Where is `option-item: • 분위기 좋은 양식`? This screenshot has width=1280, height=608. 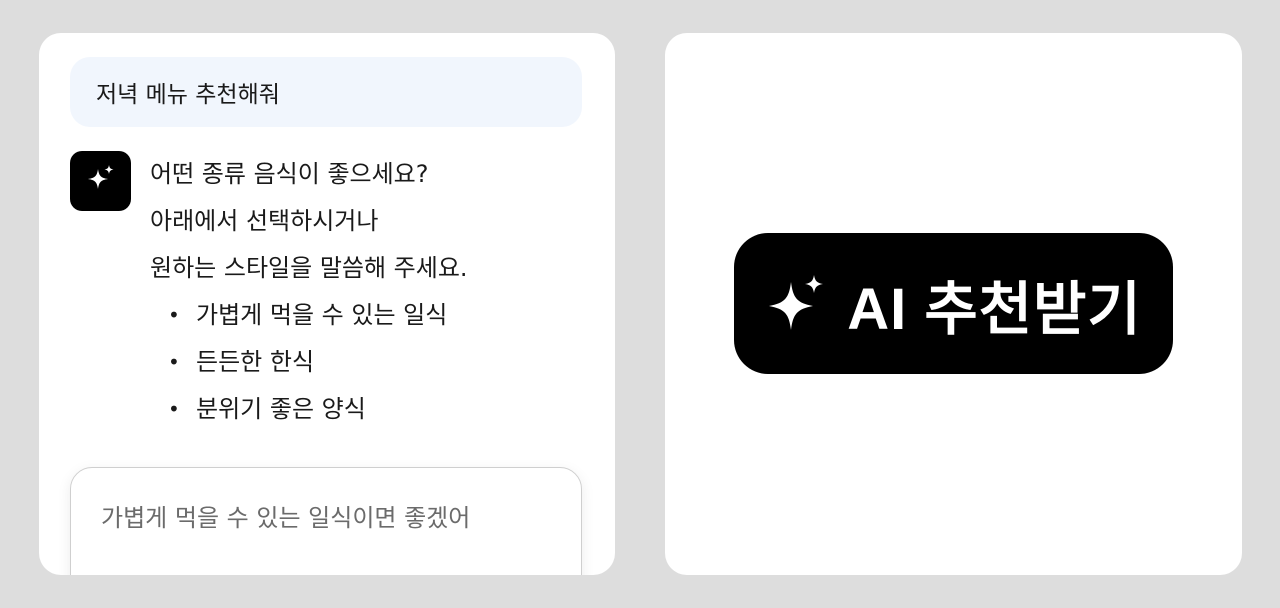
option-item: • 분위기 좋은 양식 is located at coordinates (360, 409).